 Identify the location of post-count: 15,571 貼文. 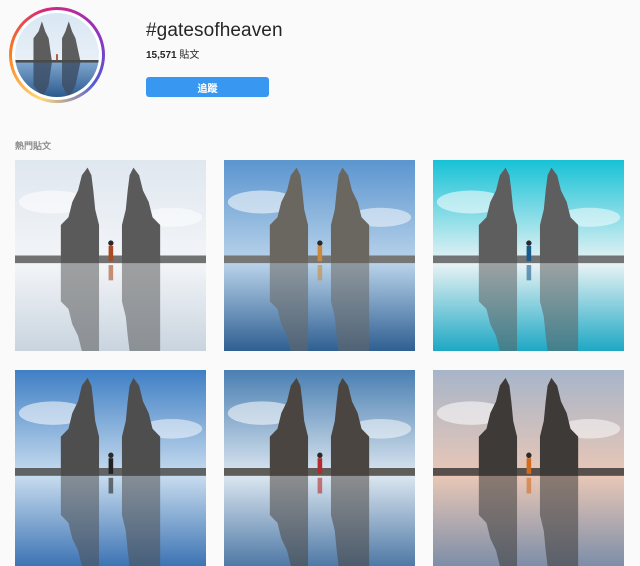
(172, 53).